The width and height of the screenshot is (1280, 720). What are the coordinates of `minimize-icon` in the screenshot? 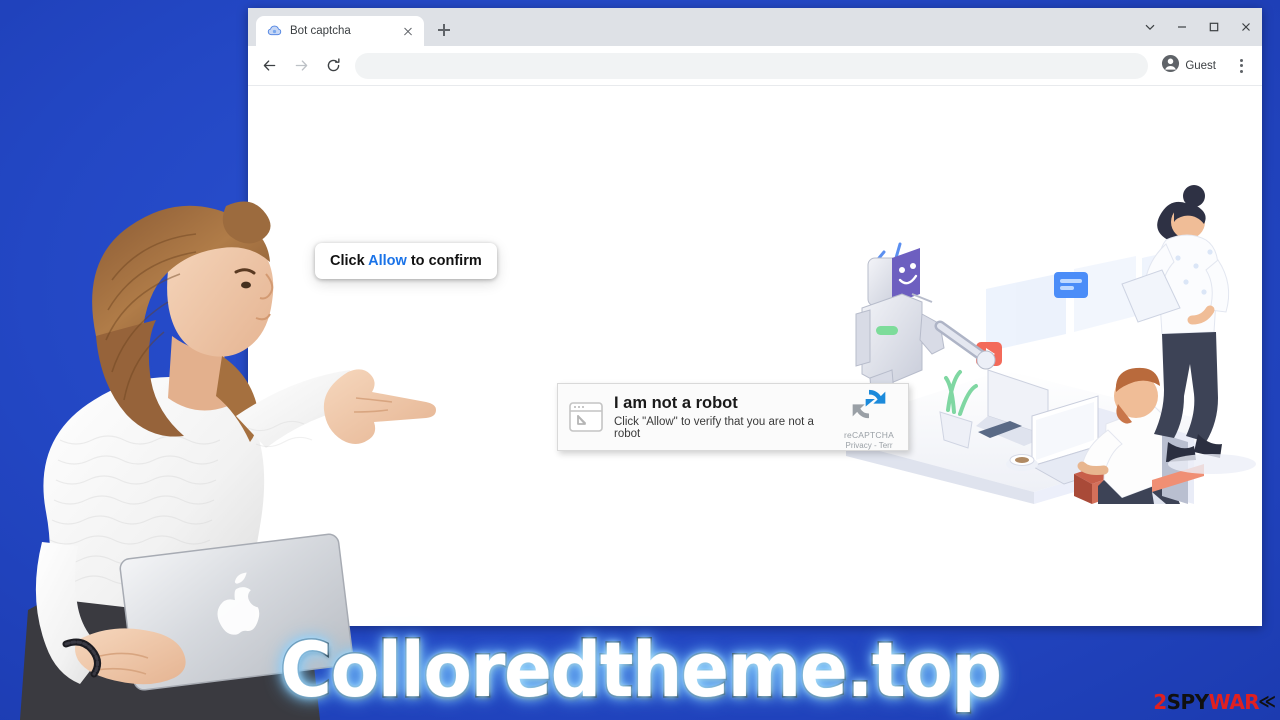 It's located at (1182, 27).